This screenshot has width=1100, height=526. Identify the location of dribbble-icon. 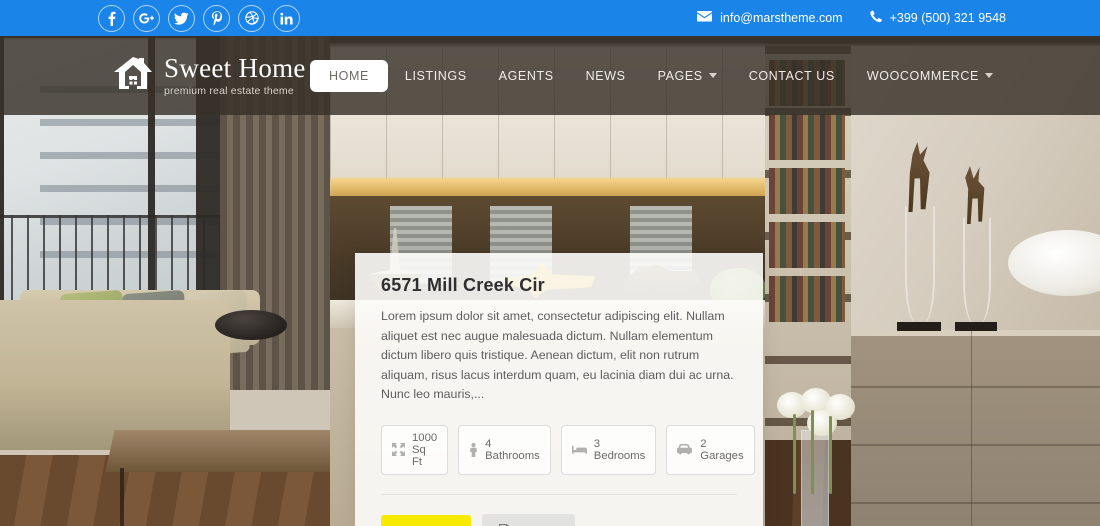
(251, 18).